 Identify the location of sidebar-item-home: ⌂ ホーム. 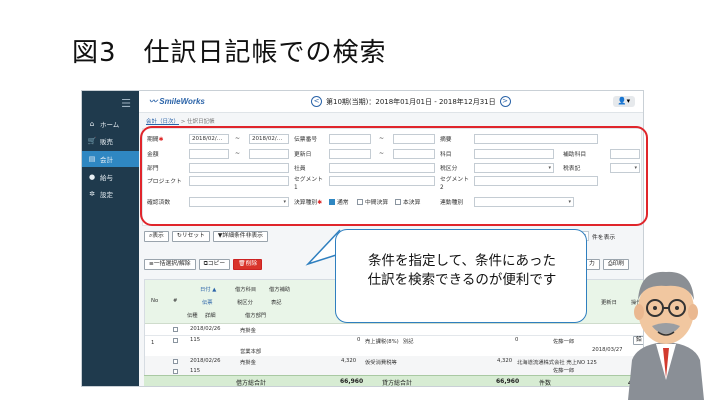
(110, 124).